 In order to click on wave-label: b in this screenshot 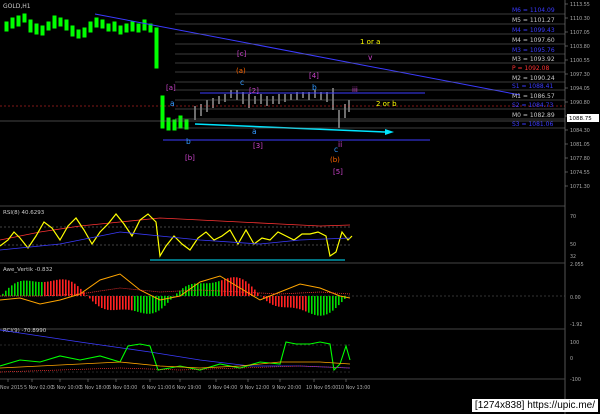, I will do `click(188, 141)`.